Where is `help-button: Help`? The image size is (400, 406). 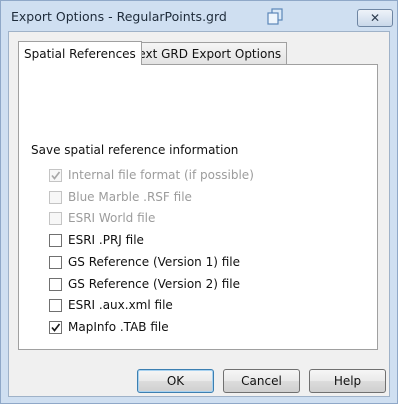
help-button: Help is located at coordinates (347, 381).